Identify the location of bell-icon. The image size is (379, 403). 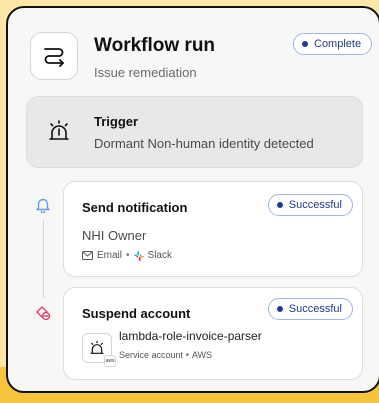
(43, 205).